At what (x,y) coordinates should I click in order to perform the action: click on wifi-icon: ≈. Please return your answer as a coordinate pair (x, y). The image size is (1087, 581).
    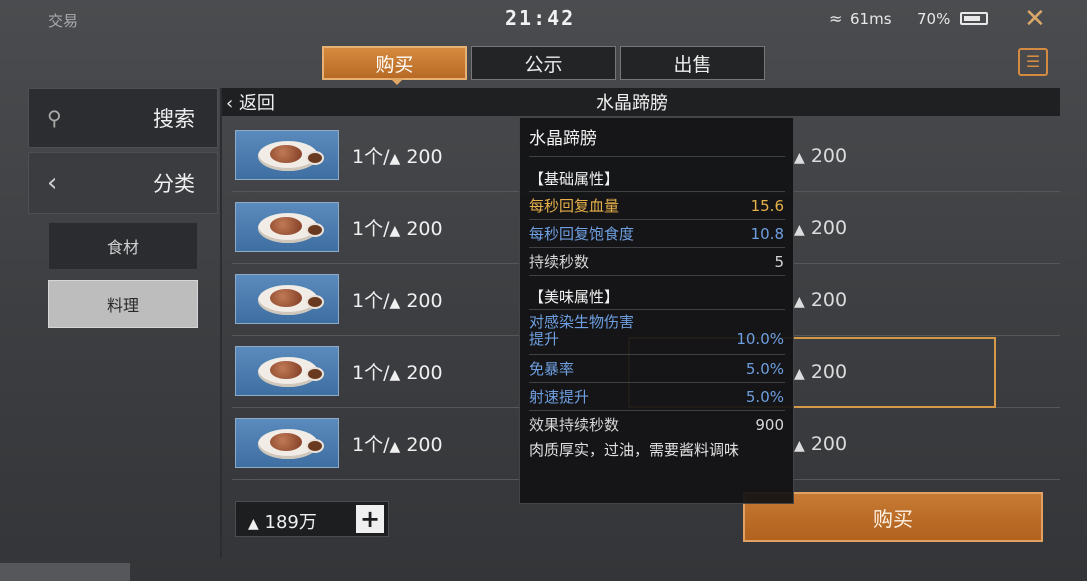
    Looking at the image, I should click on (836, 18).